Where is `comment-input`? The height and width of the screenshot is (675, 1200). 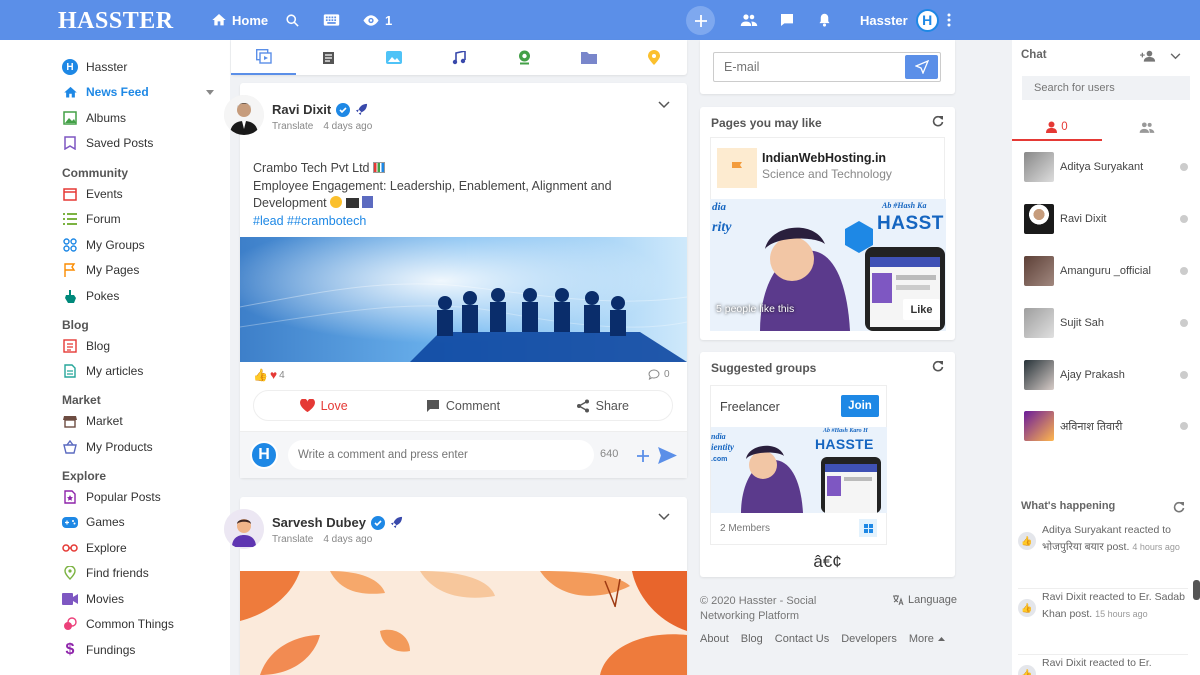 comment-input is located at coordinates (441, 455).